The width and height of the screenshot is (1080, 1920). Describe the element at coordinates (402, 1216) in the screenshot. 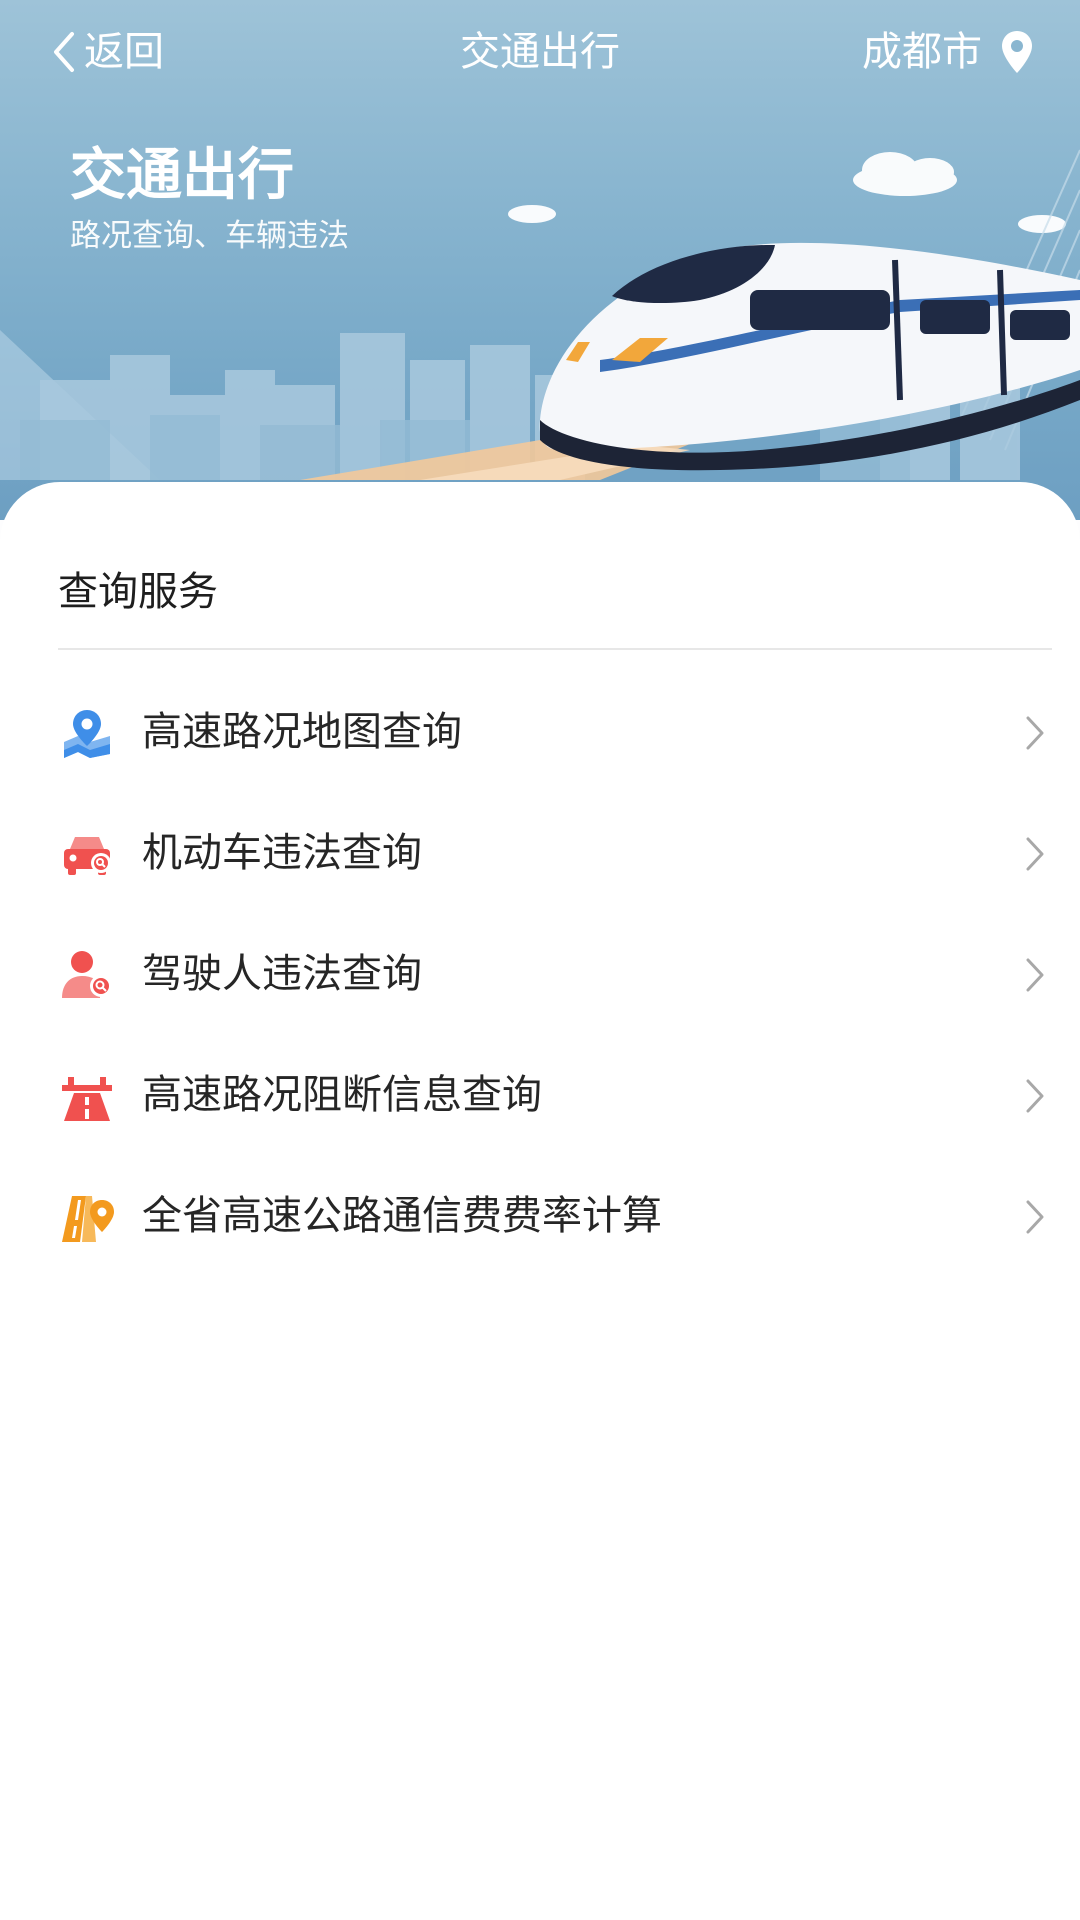

I see `service-label: 全省高速公路通信费费率计算` at that location.